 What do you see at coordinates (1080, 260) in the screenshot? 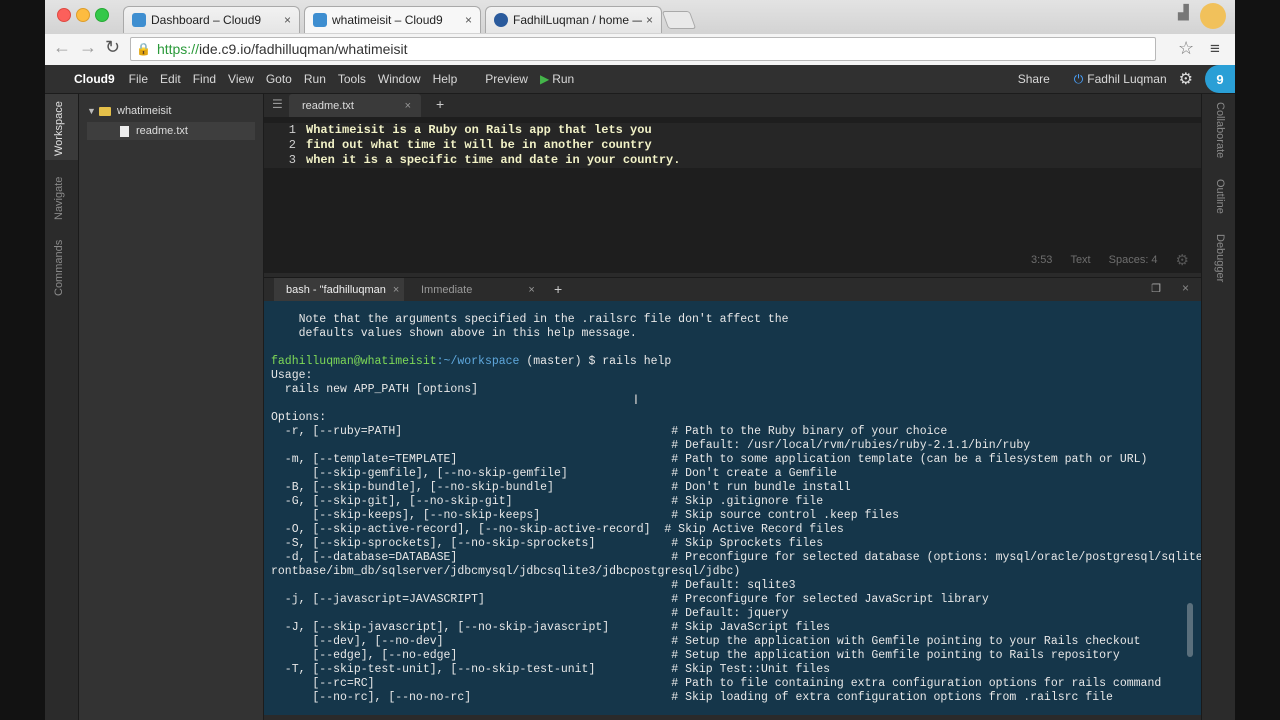
I see `syntax-mode: Text` at bounding box center [1080, 260].